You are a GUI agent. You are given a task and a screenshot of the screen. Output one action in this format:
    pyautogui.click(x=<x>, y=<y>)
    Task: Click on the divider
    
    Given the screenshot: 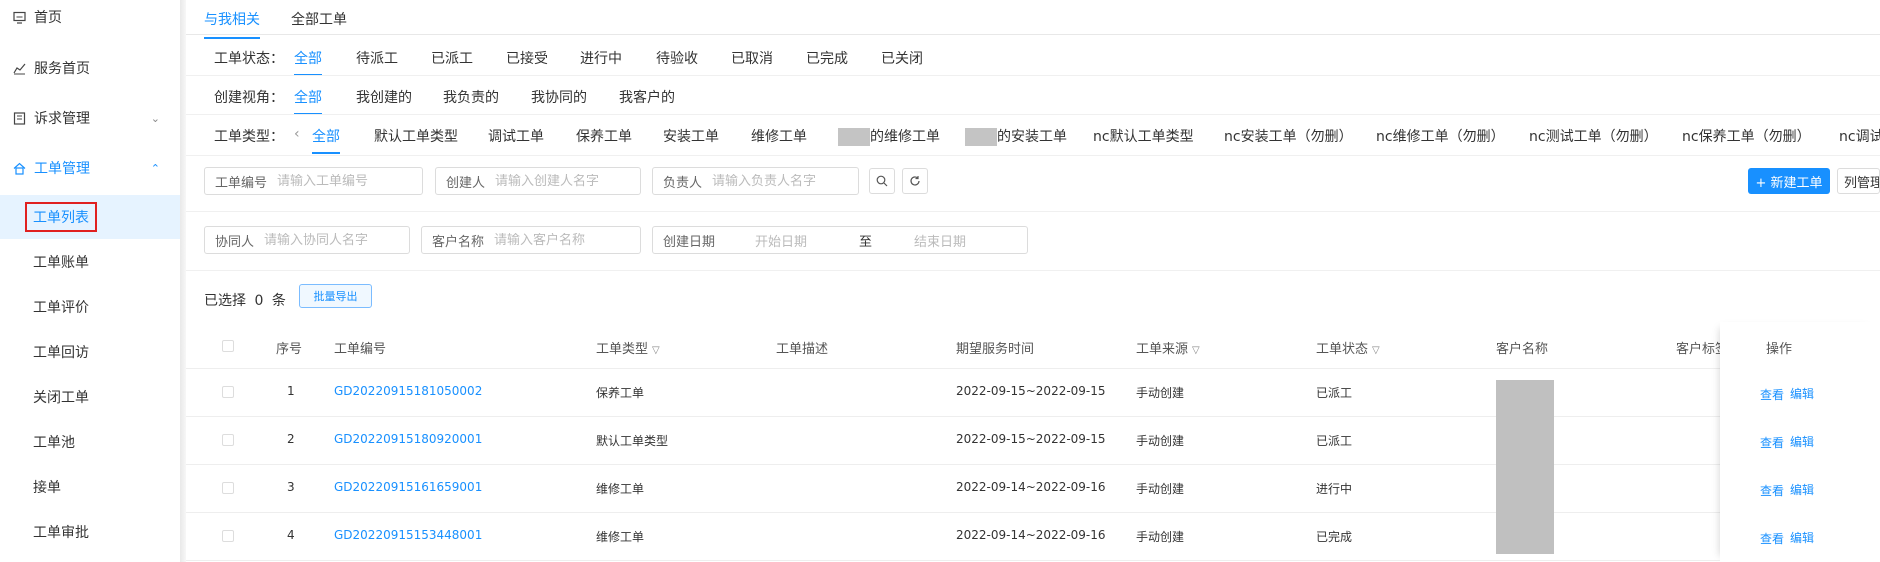 What is the action you would take?
    pyautogui.click(x=1033, y=114)
    